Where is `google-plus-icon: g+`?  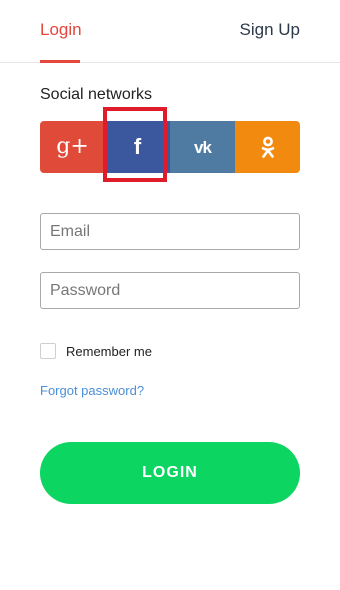
google-plus-icon: g+ is located at coordinates (72, 146).